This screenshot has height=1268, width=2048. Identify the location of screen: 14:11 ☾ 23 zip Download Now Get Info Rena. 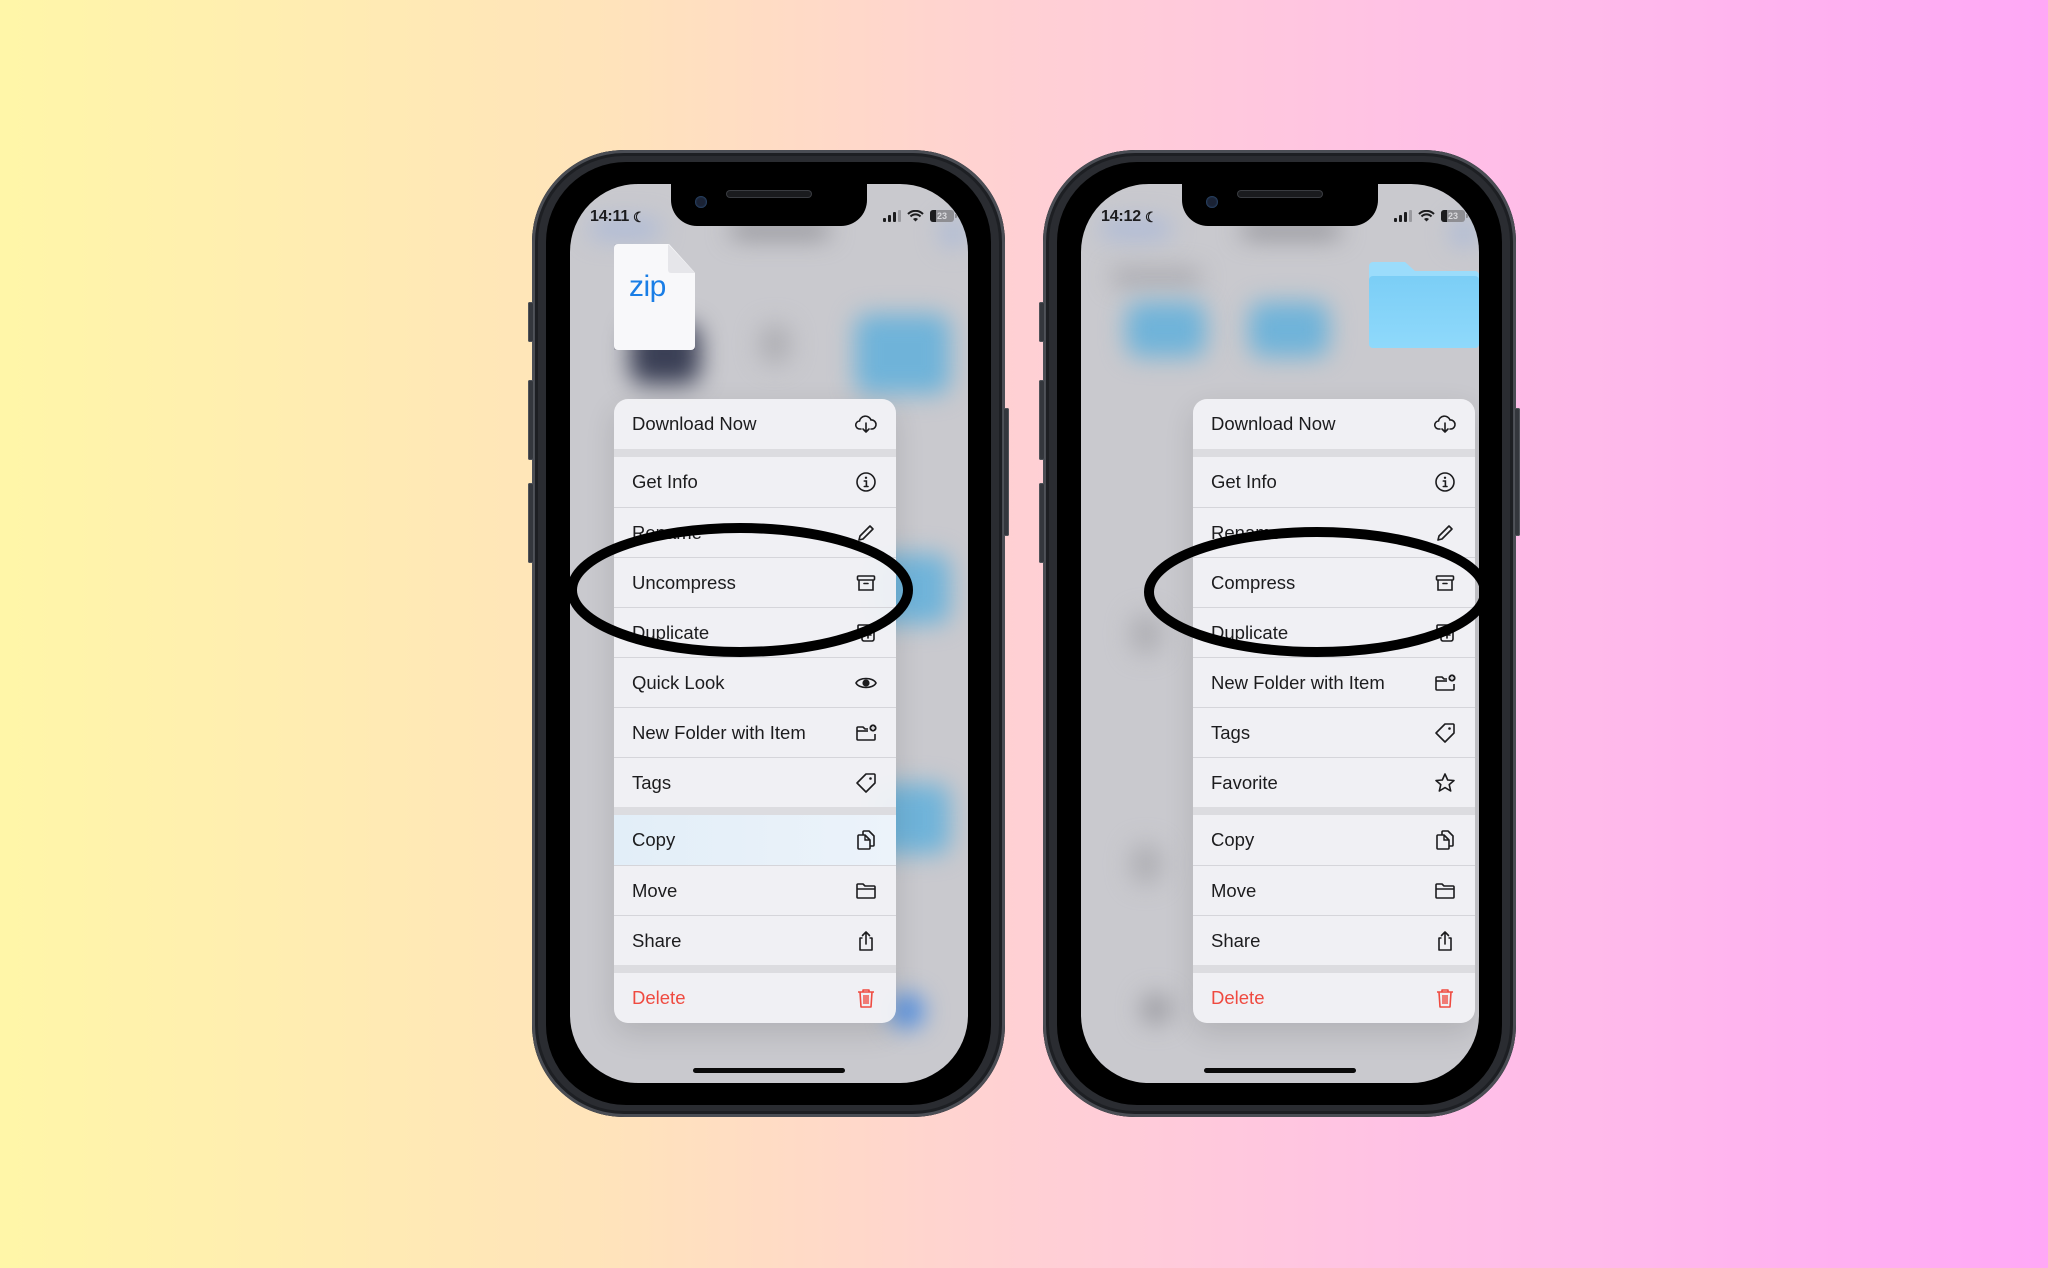
(769, 633).